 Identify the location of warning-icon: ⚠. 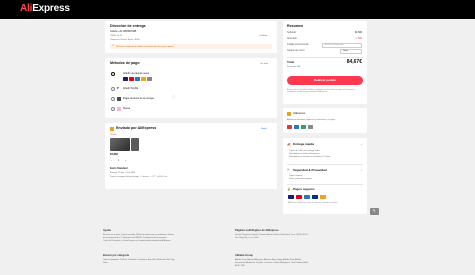
(113, 46).